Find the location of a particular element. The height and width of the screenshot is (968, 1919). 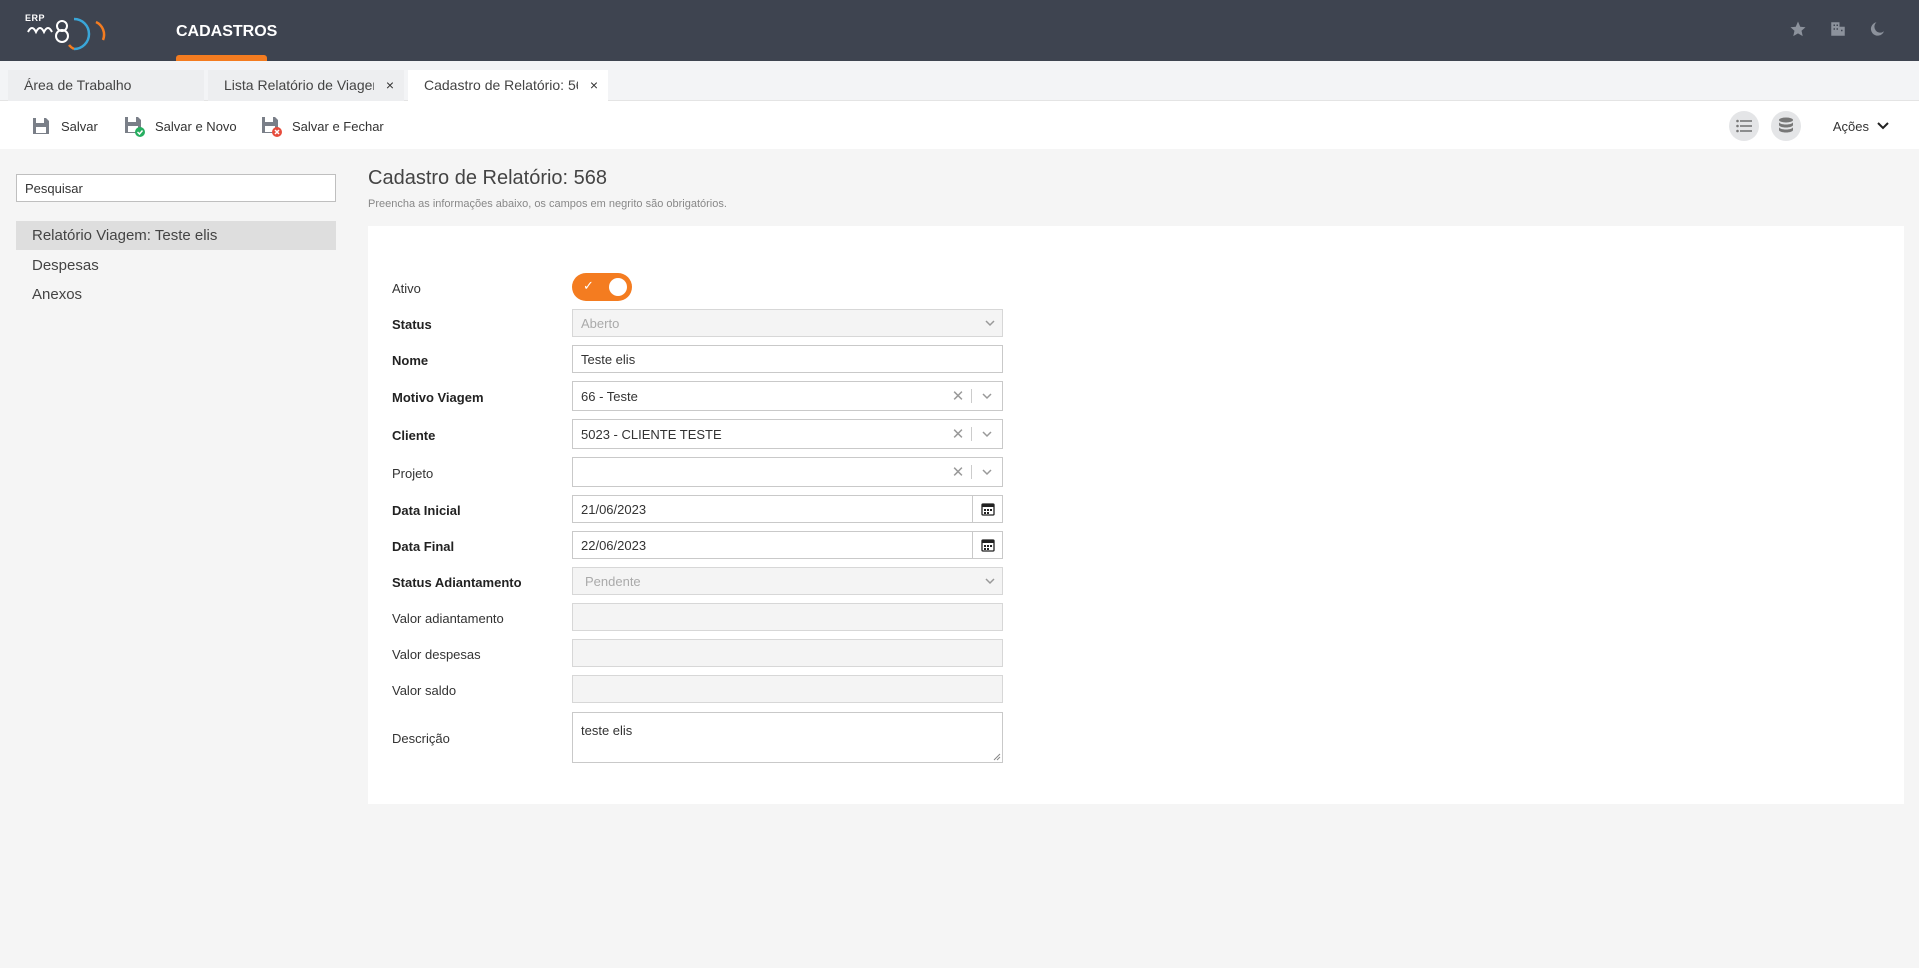

save-and-close-button: Salvar e Fechar is located at coordinates (322, 126).